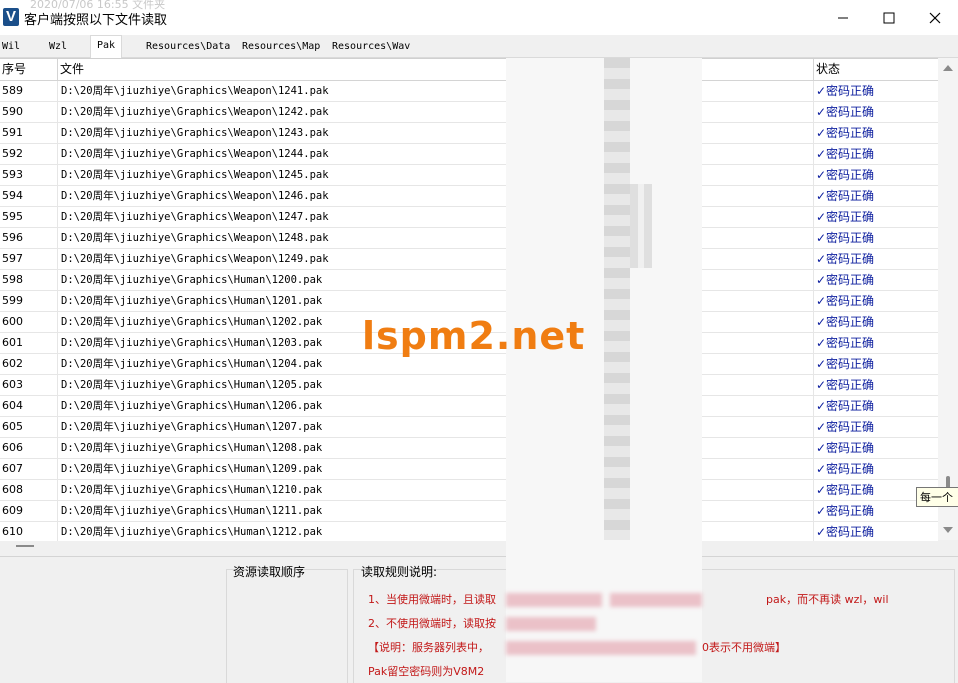 The height and width of the screenshot is (683, 958). Describe the element at coordinates (29, 385) in the screenshot. I see `row-seq-cell: 603` at that location.